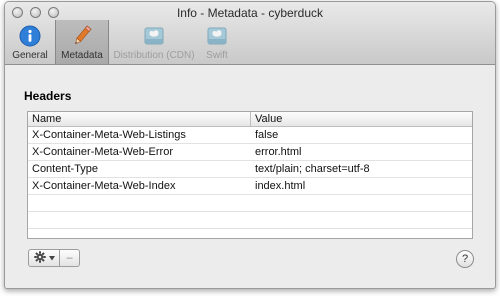 The image size is (500, 296). I want to click on table-row: X-Container-Meta-Web-Index index.html, so click(250, 186).